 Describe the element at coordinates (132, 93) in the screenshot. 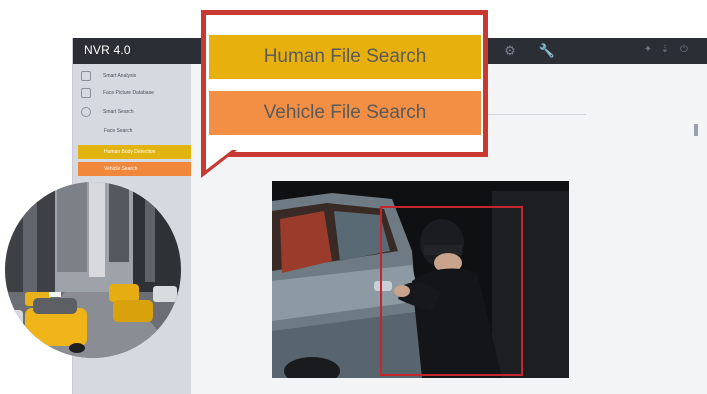

I see `sidebar-item-face-database: Face Picture Database` at that location.